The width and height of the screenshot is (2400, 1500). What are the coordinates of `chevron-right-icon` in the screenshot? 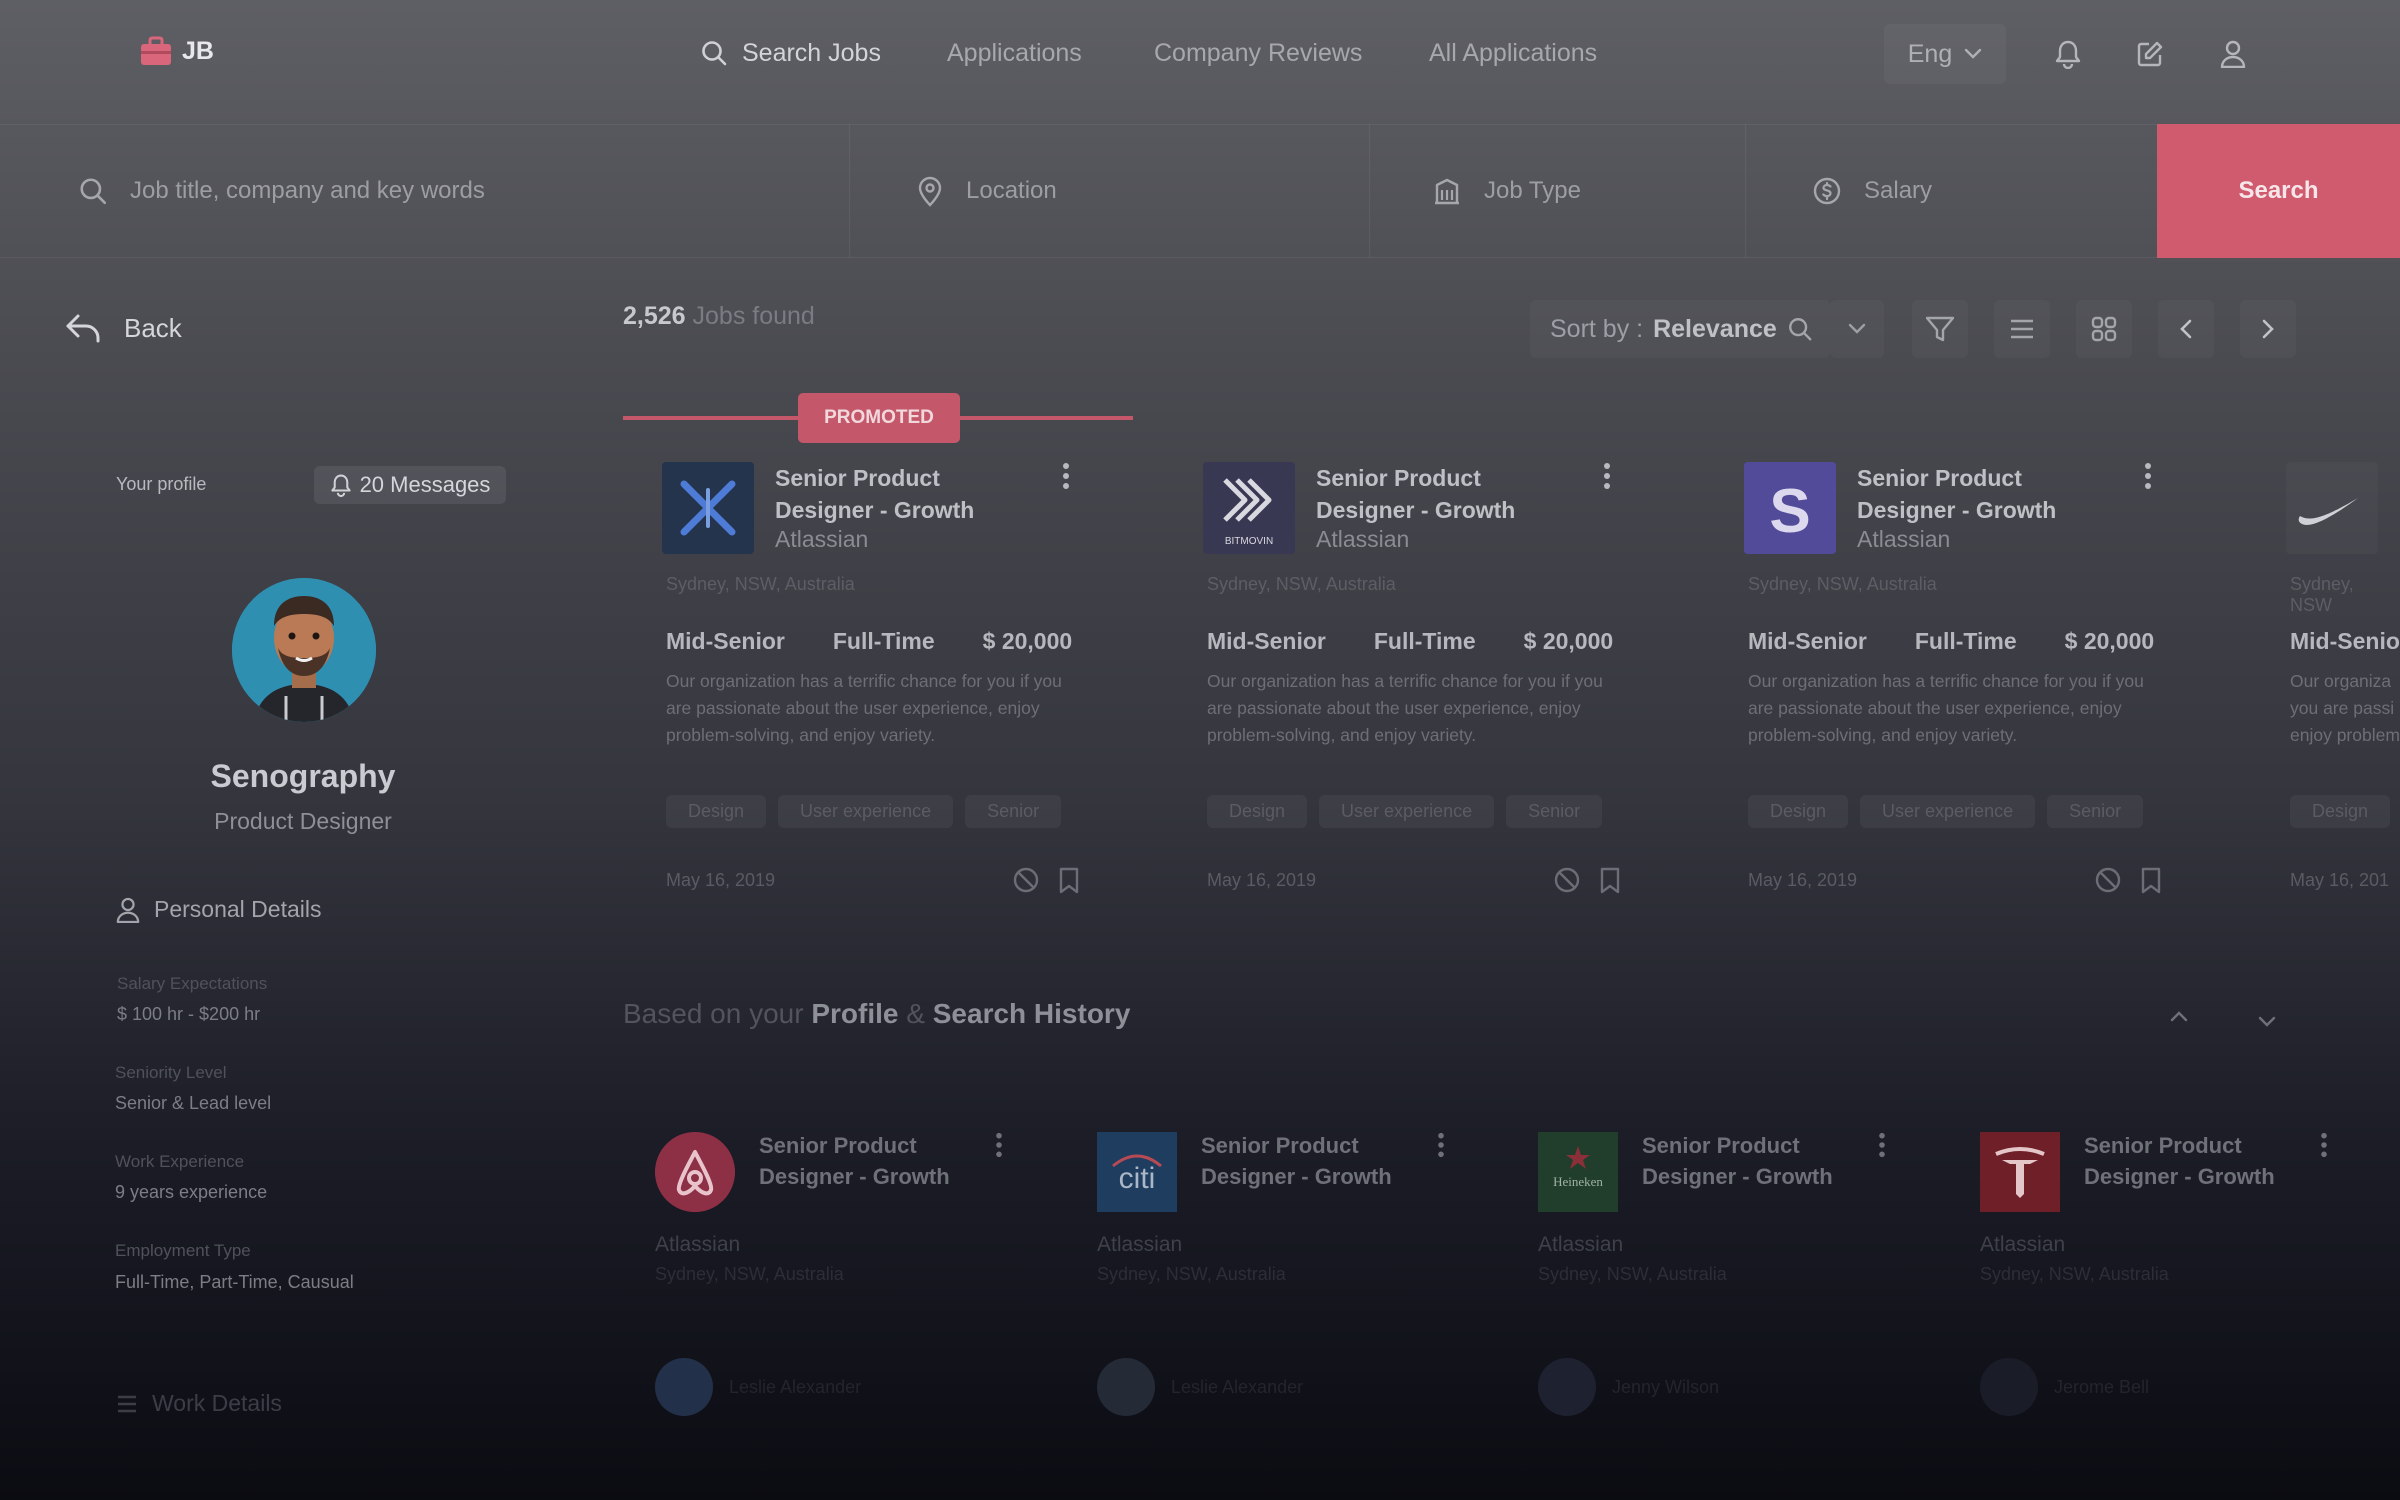 It's located at (2268, 329).